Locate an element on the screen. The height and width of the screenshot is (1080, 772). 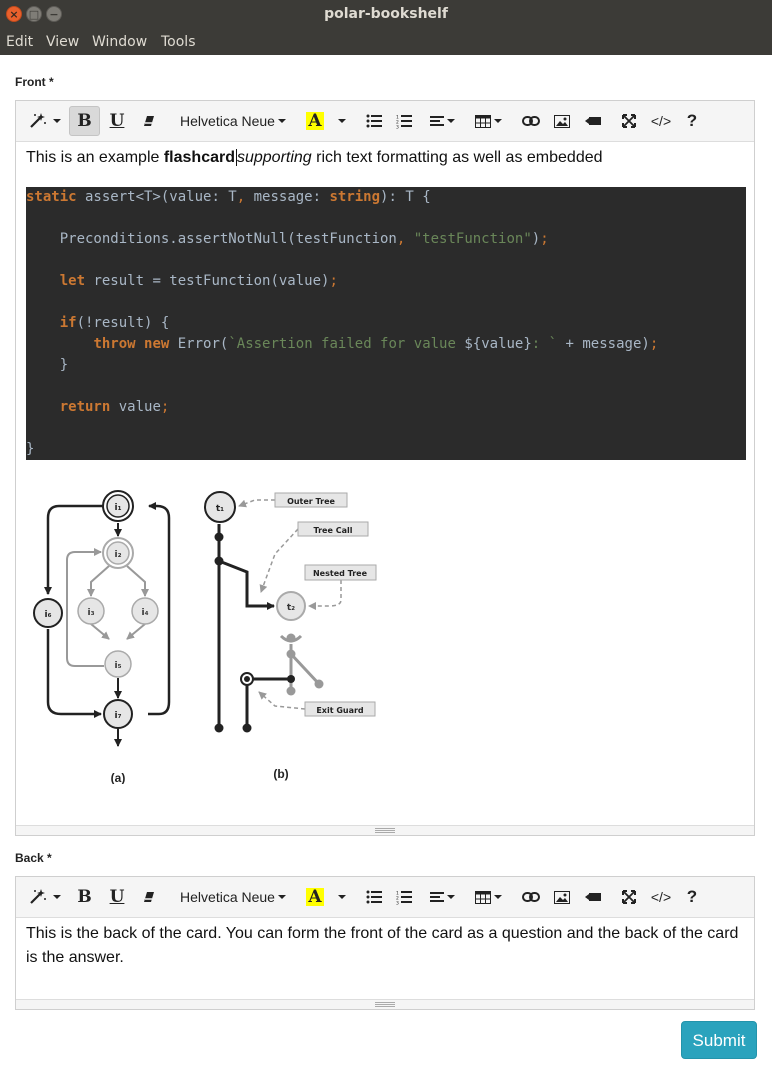
code-token: } is located at coordinates (30, 449).